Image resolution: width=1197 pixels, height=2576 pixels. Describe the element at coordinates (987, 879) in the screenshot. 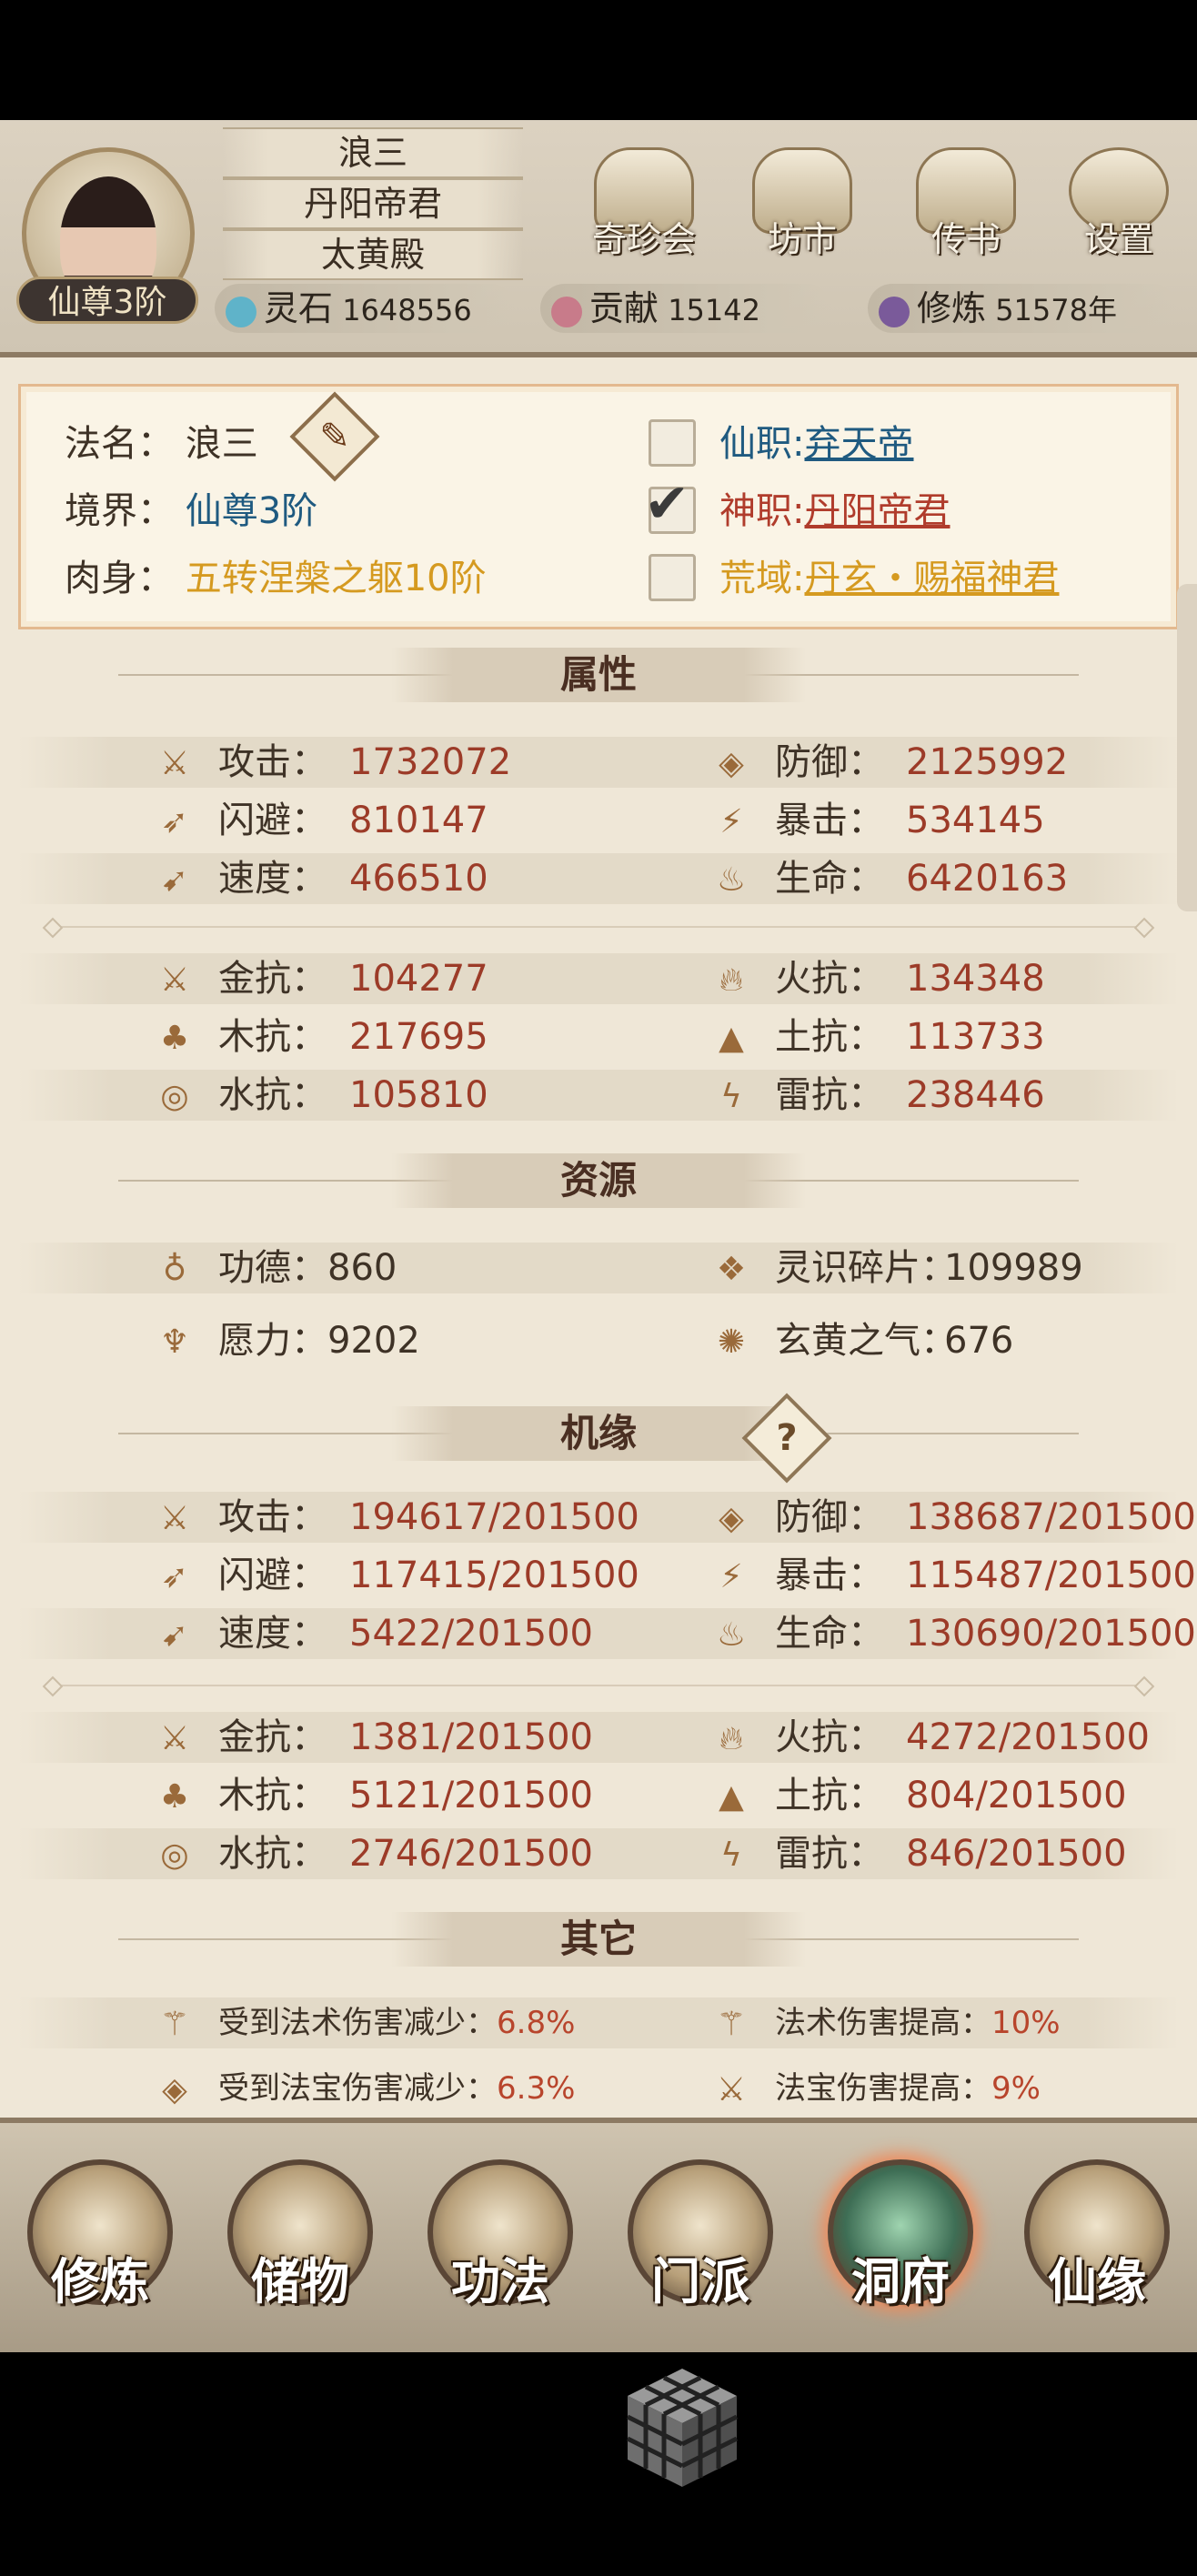

I see `stat-value: 6420163` at that location.